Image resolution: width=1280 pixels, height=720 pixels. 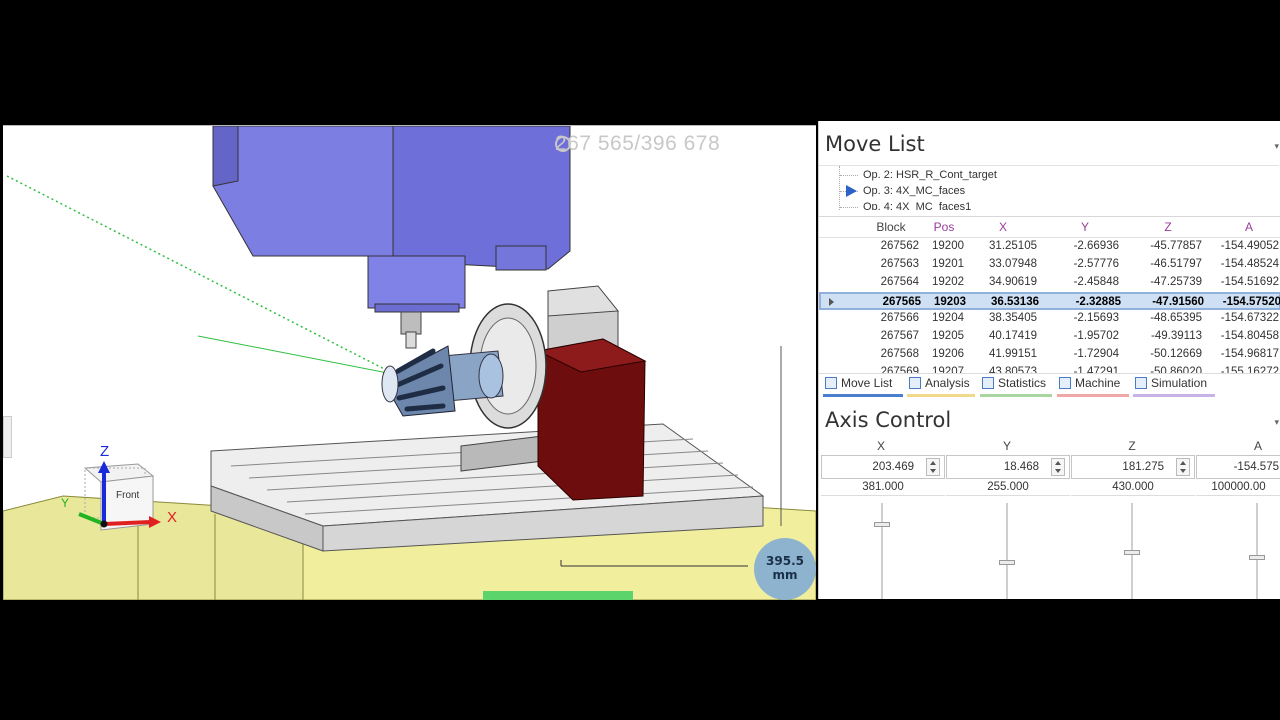 What do you see at coordinates (1049, 227) in the screenshot?
I see `table-header: Block Pos X Y Z A` at bounding box center [1049, 227].